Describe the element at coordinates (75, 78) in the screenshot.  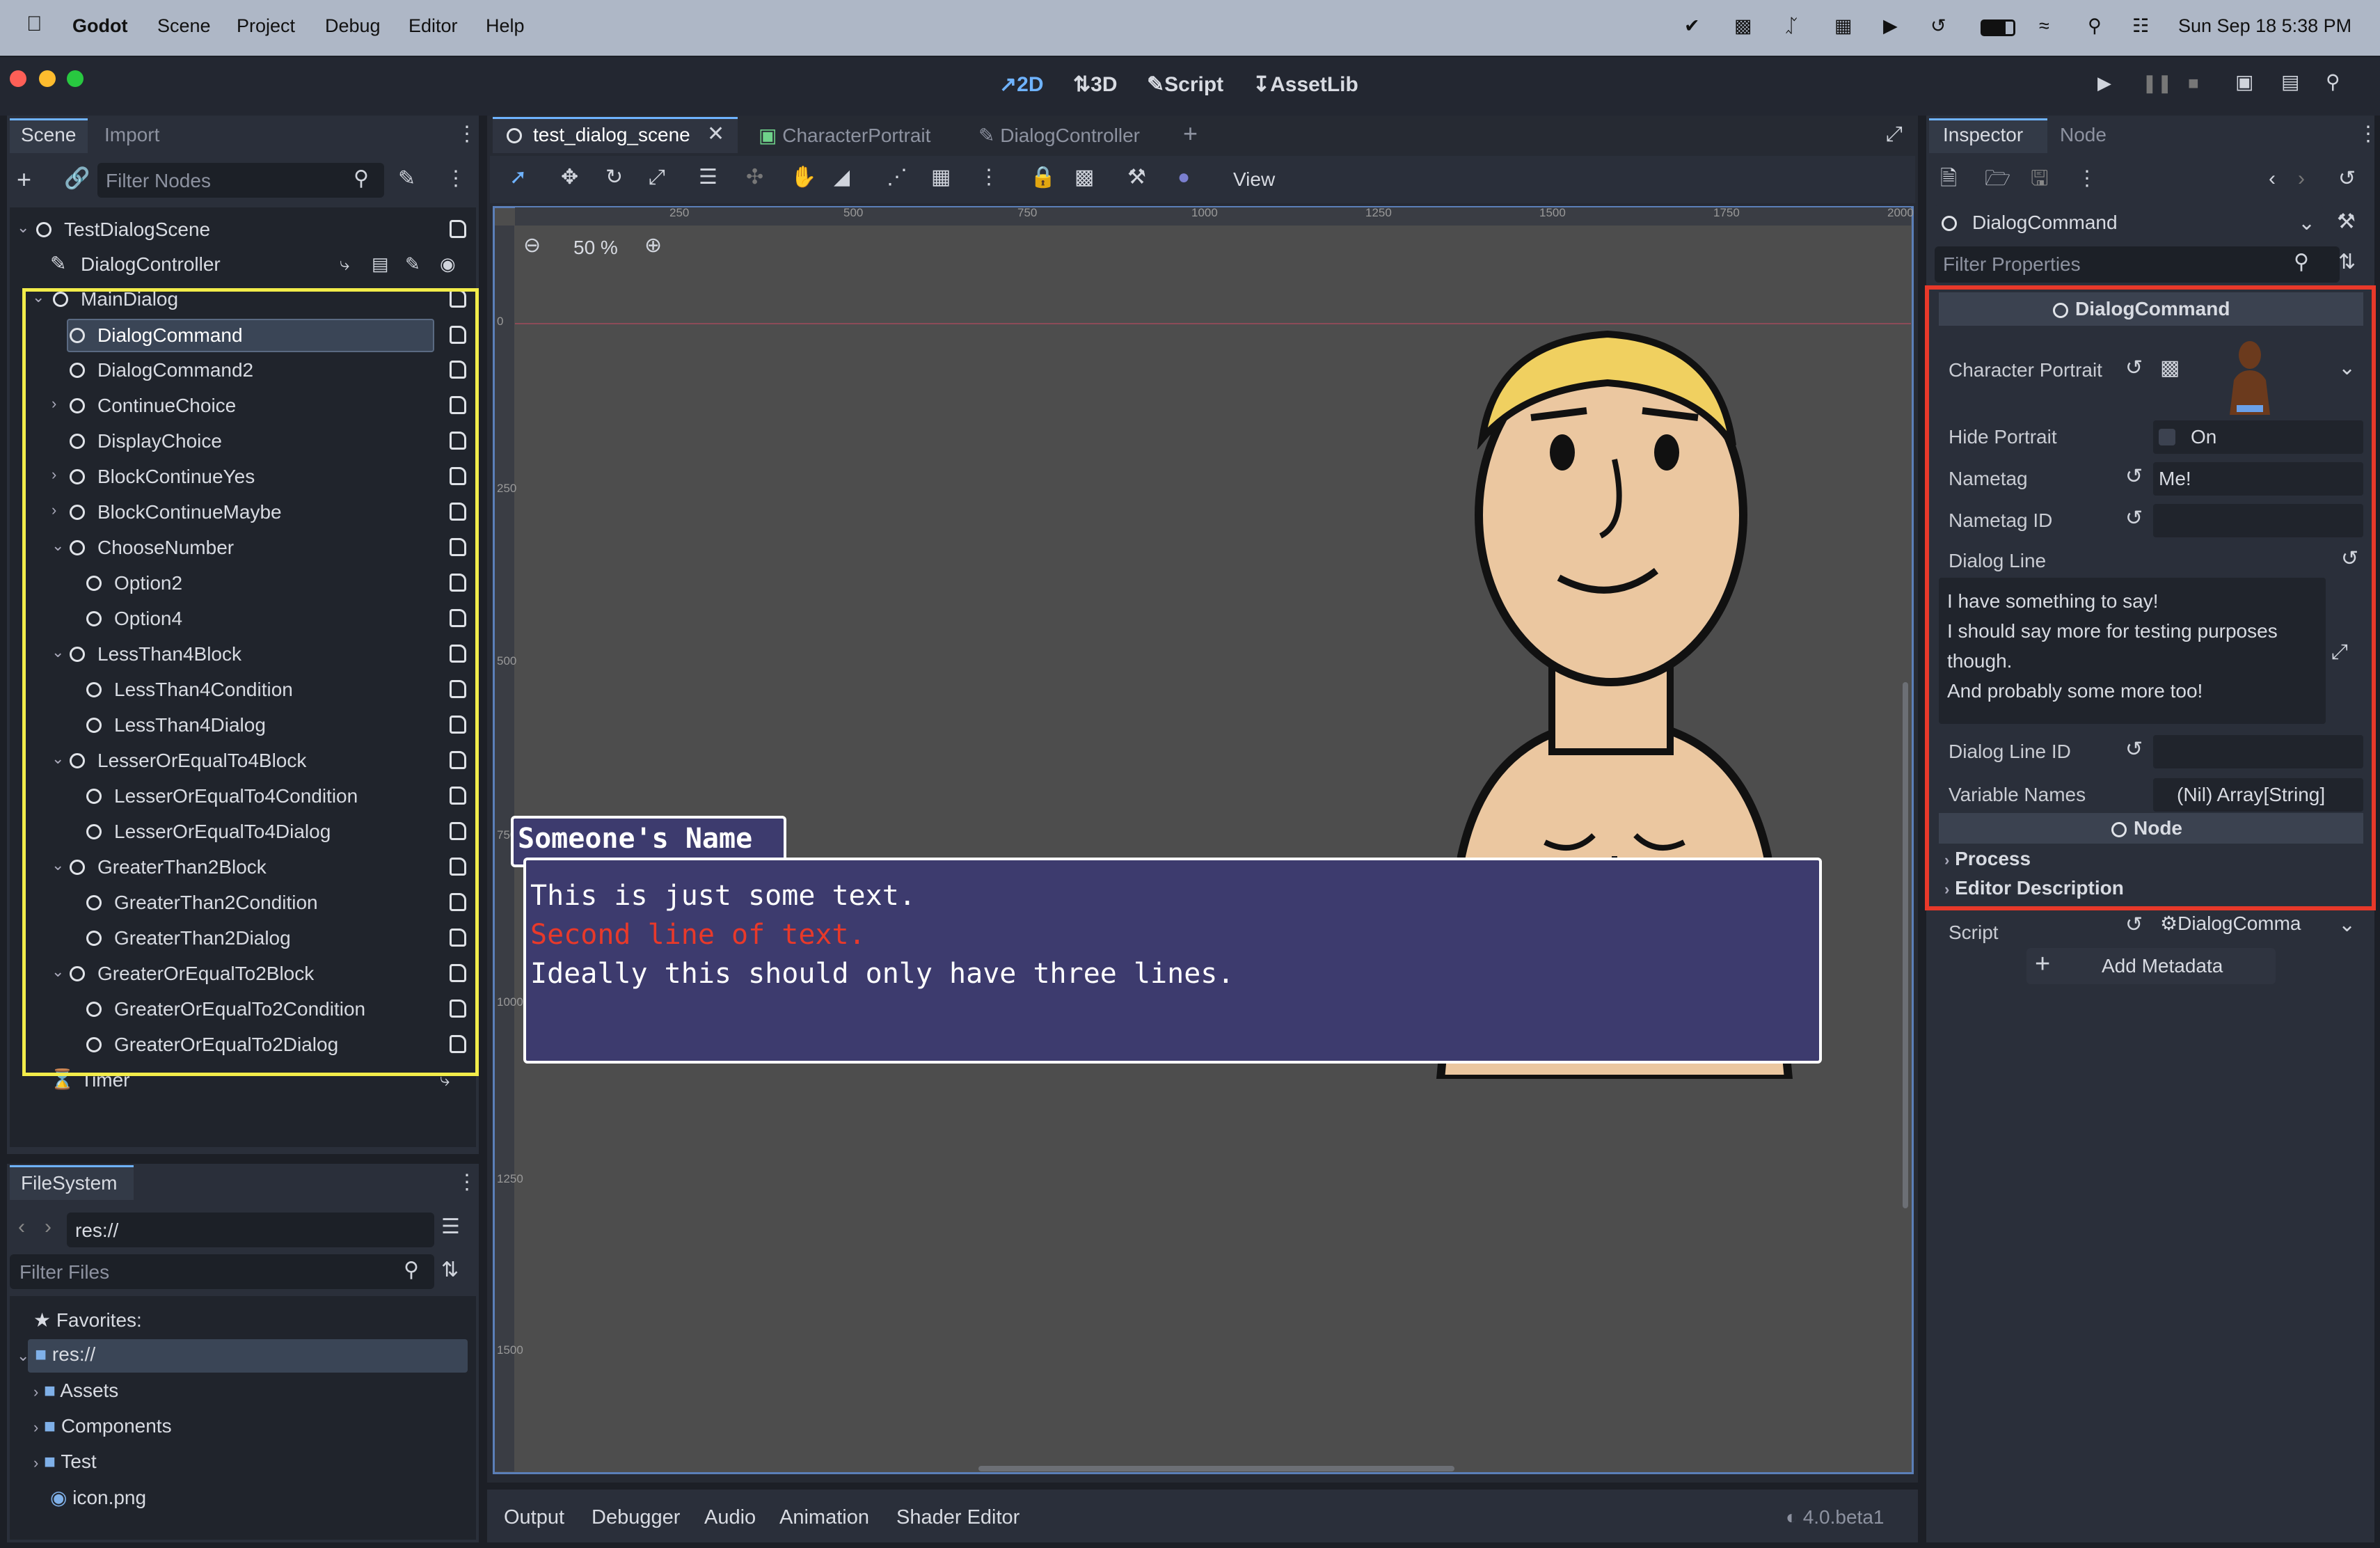
I see `zoom-window-button` at that location.